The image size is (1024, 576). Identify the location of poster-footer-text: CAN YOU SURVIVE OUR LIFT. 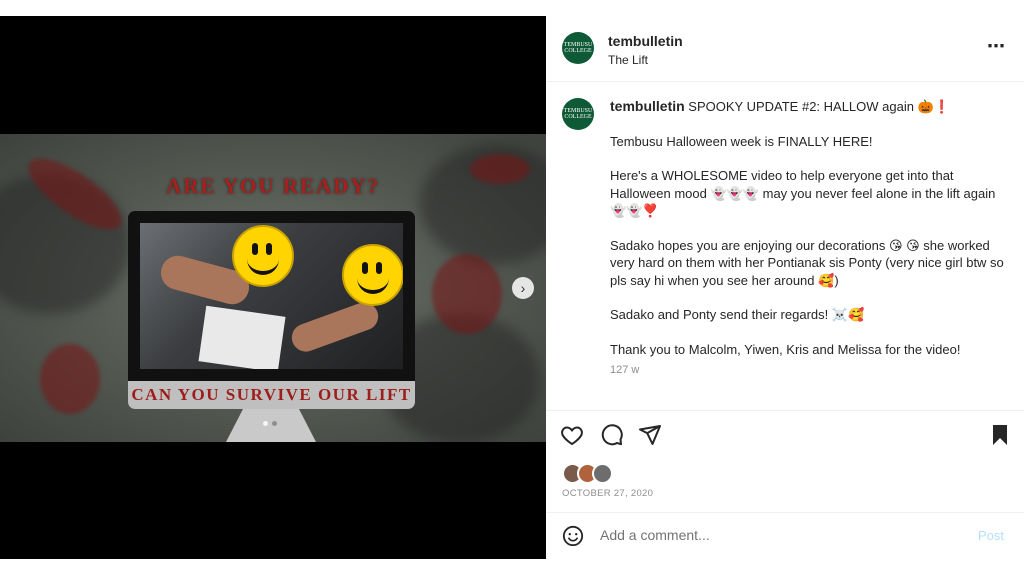
(271, 395).